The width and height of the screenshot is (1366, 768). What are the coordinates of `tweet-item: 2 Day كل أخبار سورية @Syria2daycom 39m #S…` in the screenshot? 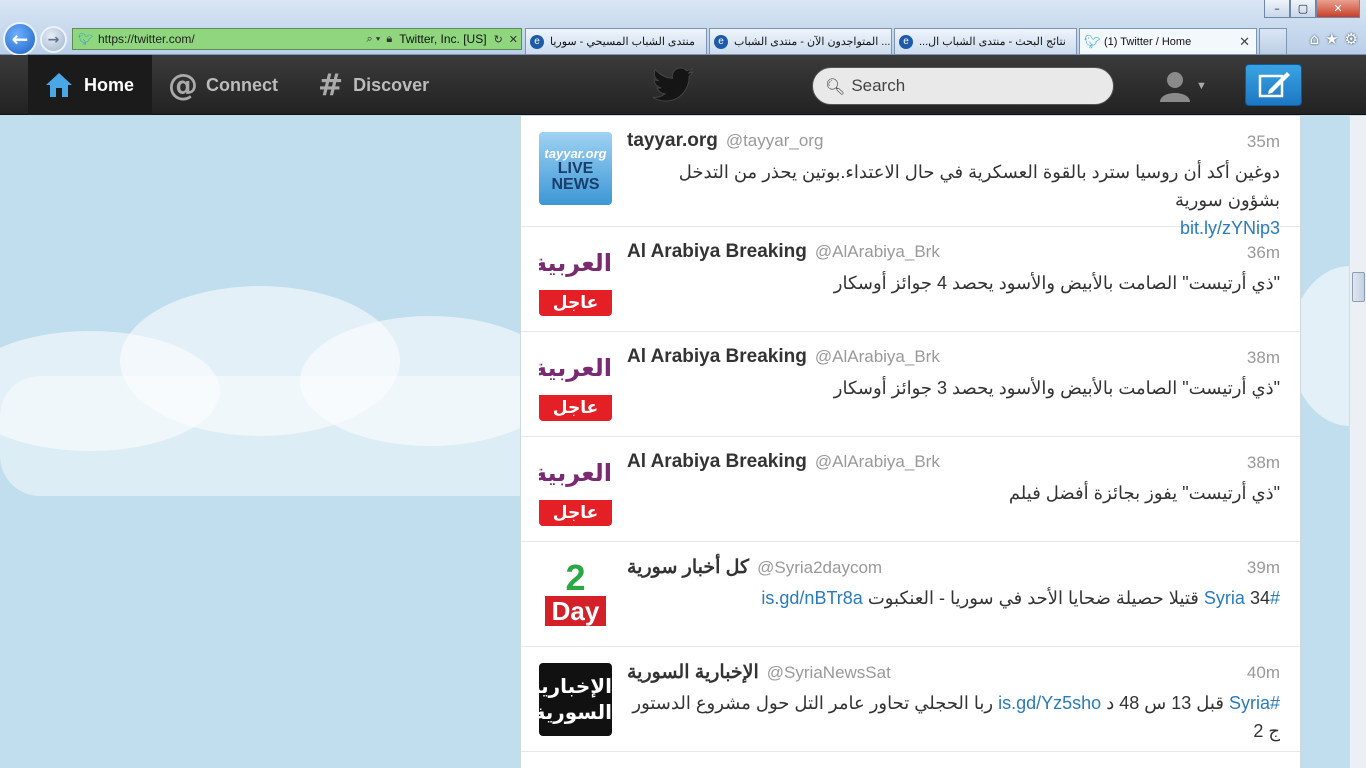 It's located at (910, 594).